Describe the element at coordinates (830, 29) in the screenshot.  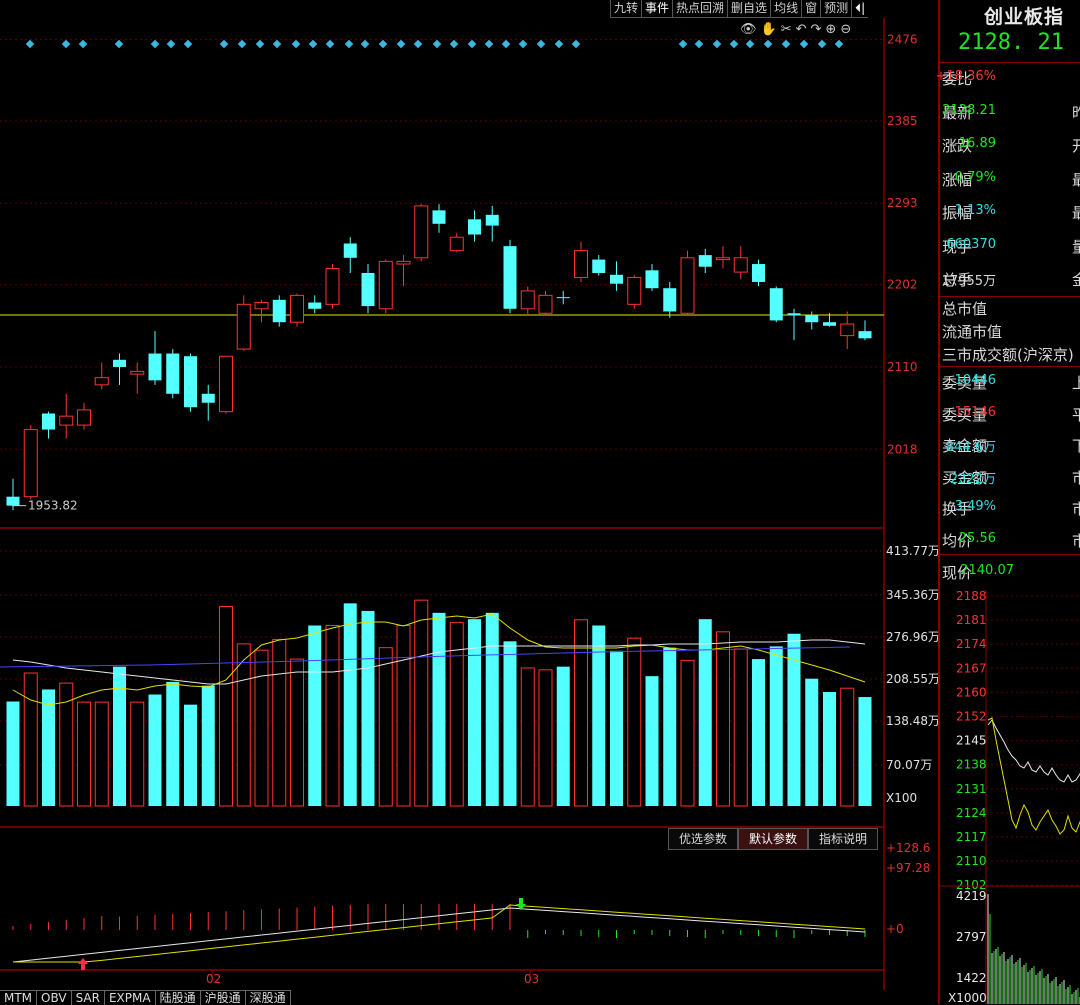
I see `zoom-in-icon: ⊕` at that location.